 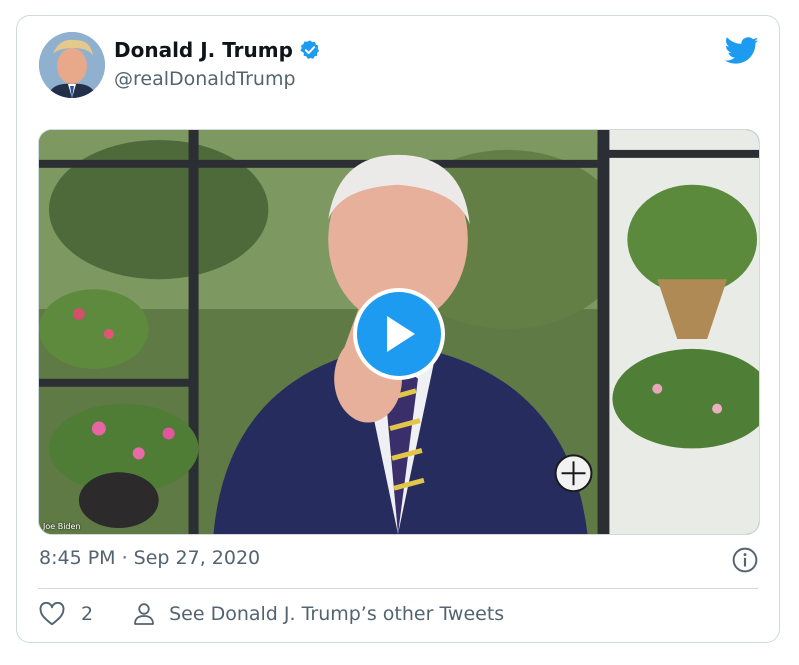 I want to click on tweet-timestamp: 8:45 PM · Sep 27, 2020, so click(x=149, y=558).